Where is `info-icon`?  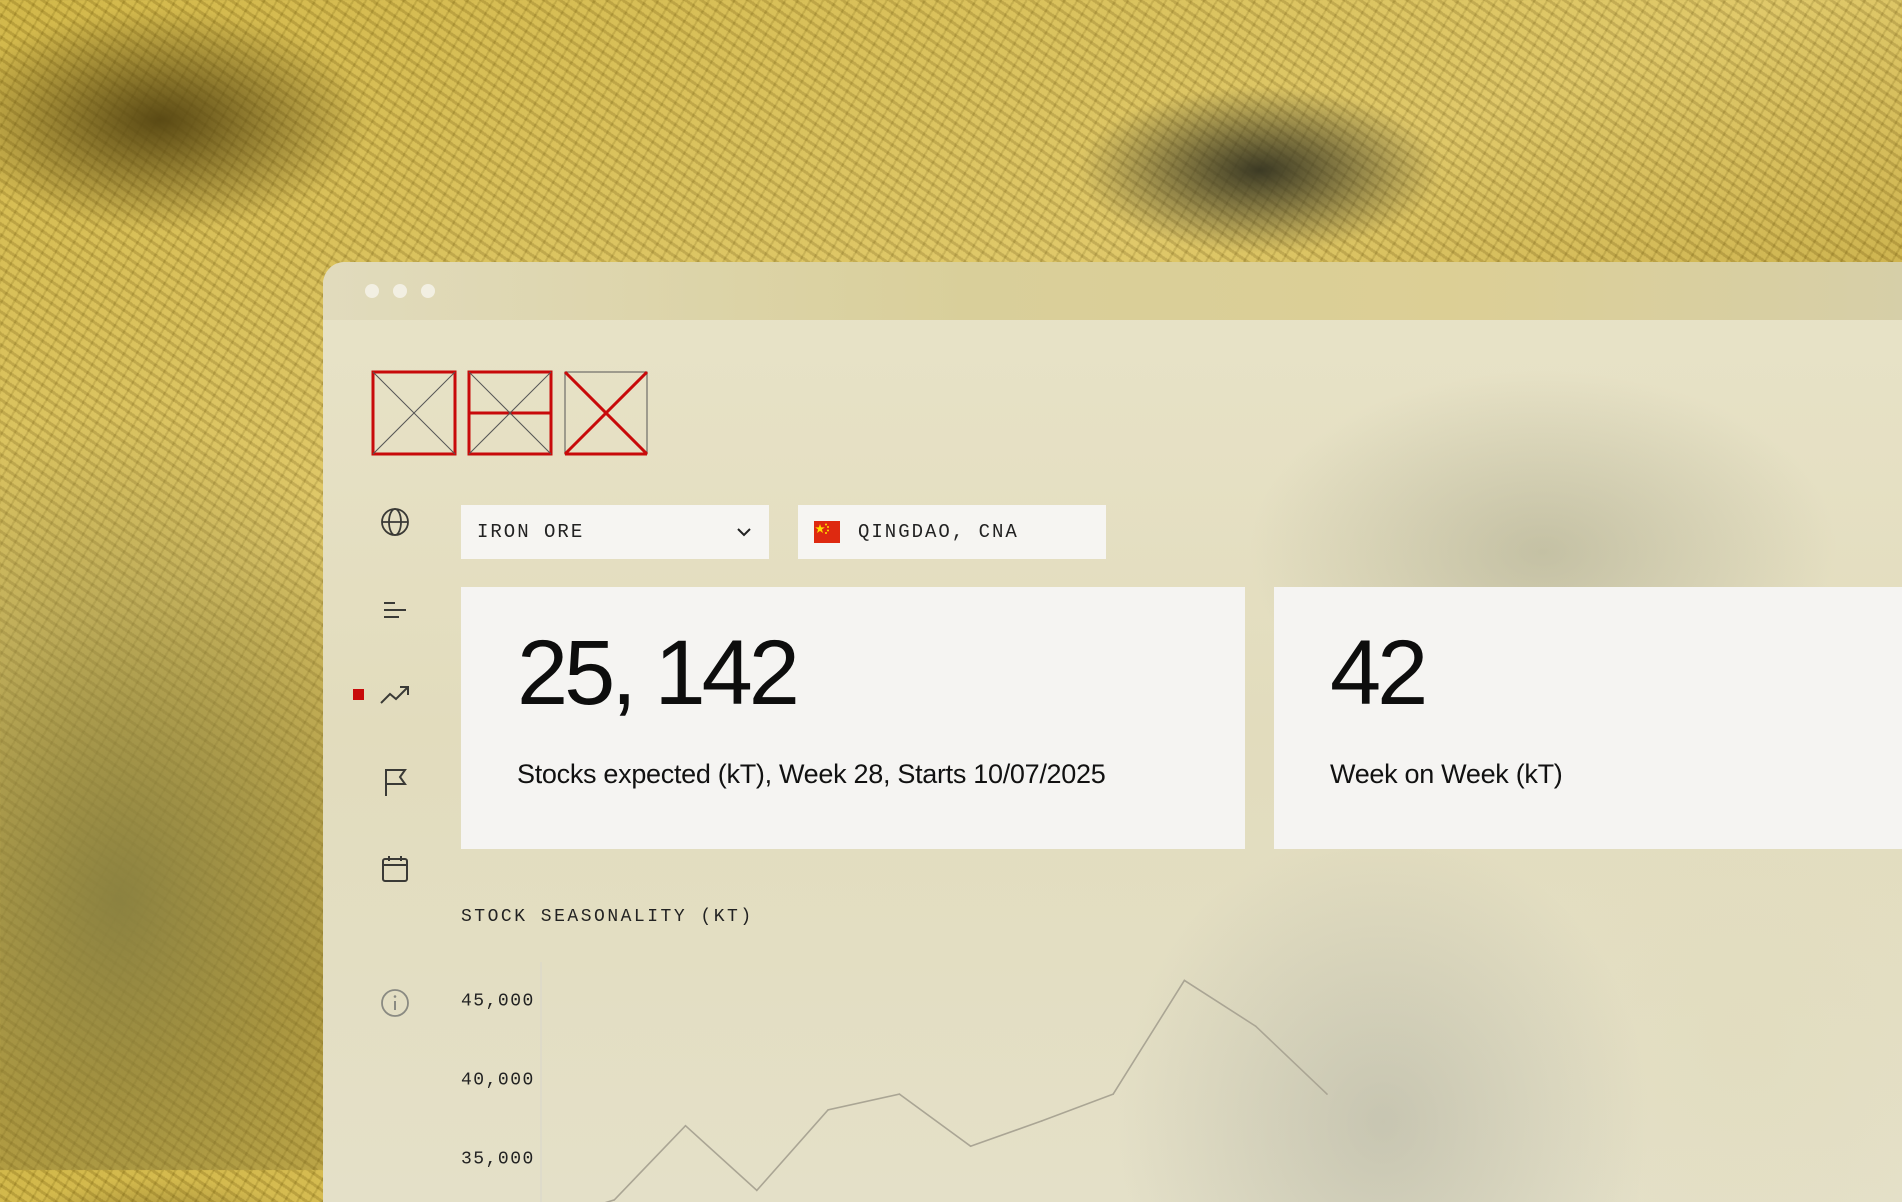
info-icon is located at coordinates (395, 1003).